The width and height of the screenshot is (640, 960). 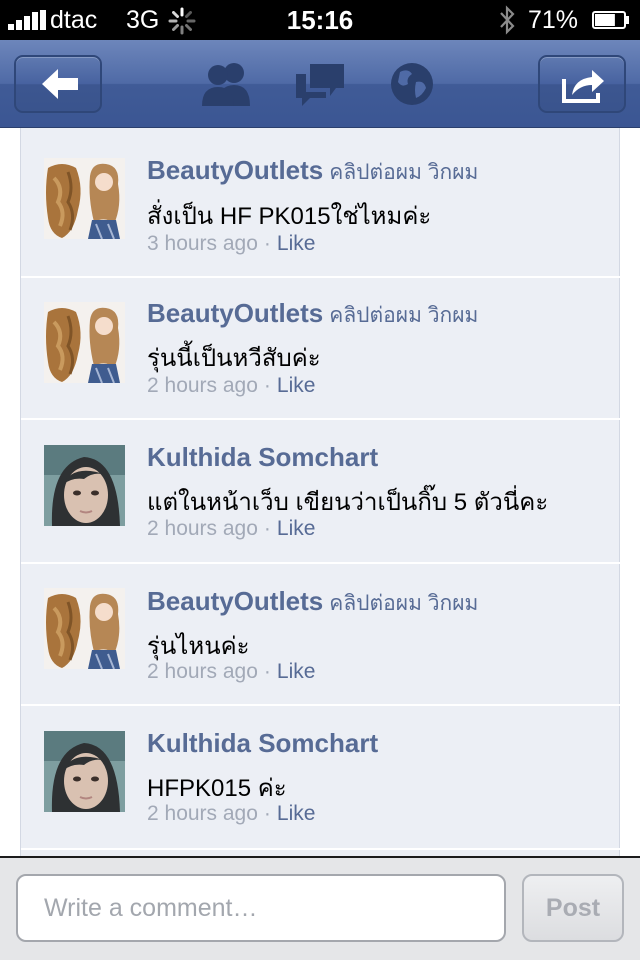 I want to click on messages-icon, so click(x=320, y=85).